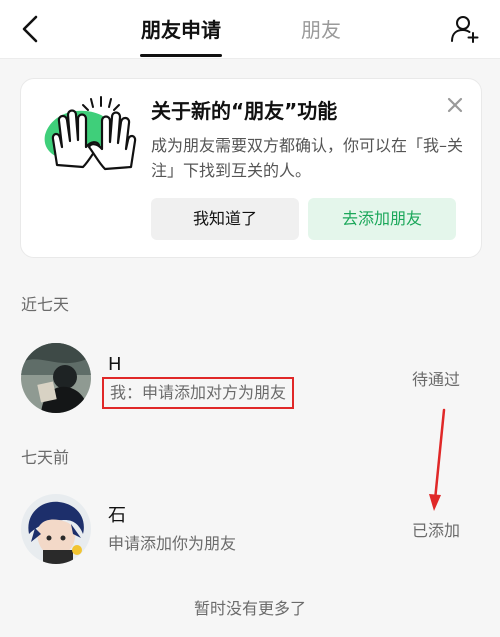 This screenshot has height=637, width=500. What do you see at coordinates (321, 30) in the screenshot?
I see `tab-friends: 朋友` at bounding box center [321, 30].